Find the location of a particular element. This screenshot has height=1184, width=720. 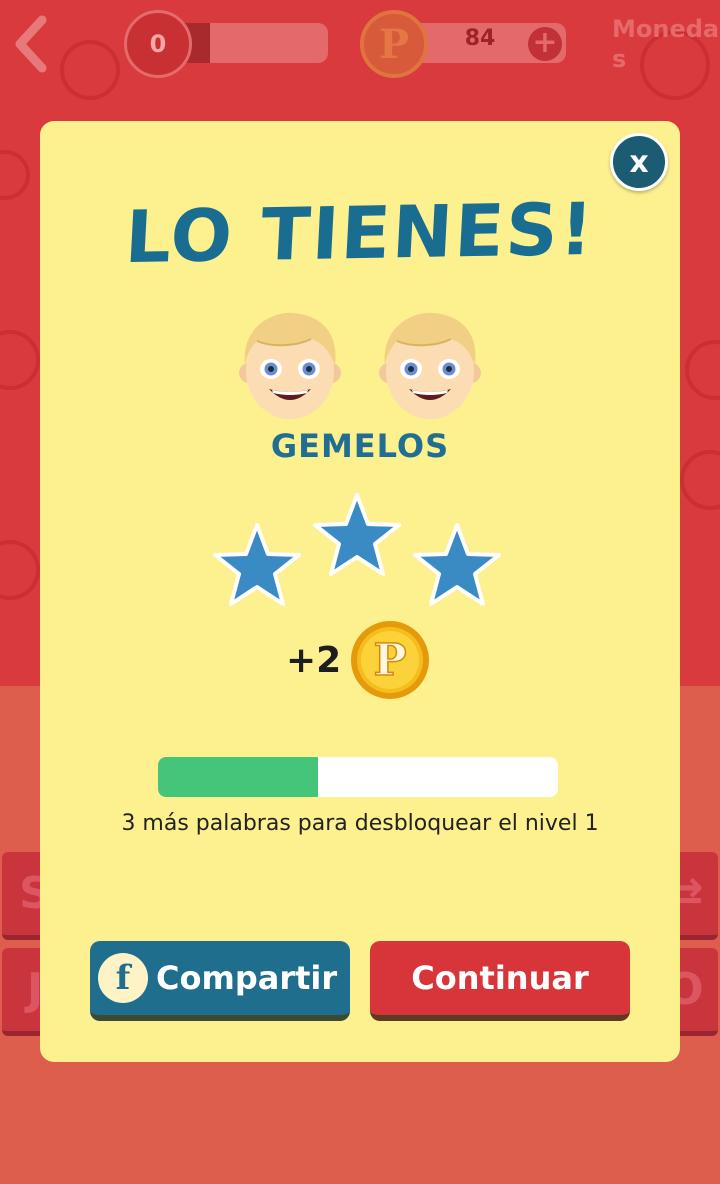

add-coins-button: + is located at coordinates (545, 44).